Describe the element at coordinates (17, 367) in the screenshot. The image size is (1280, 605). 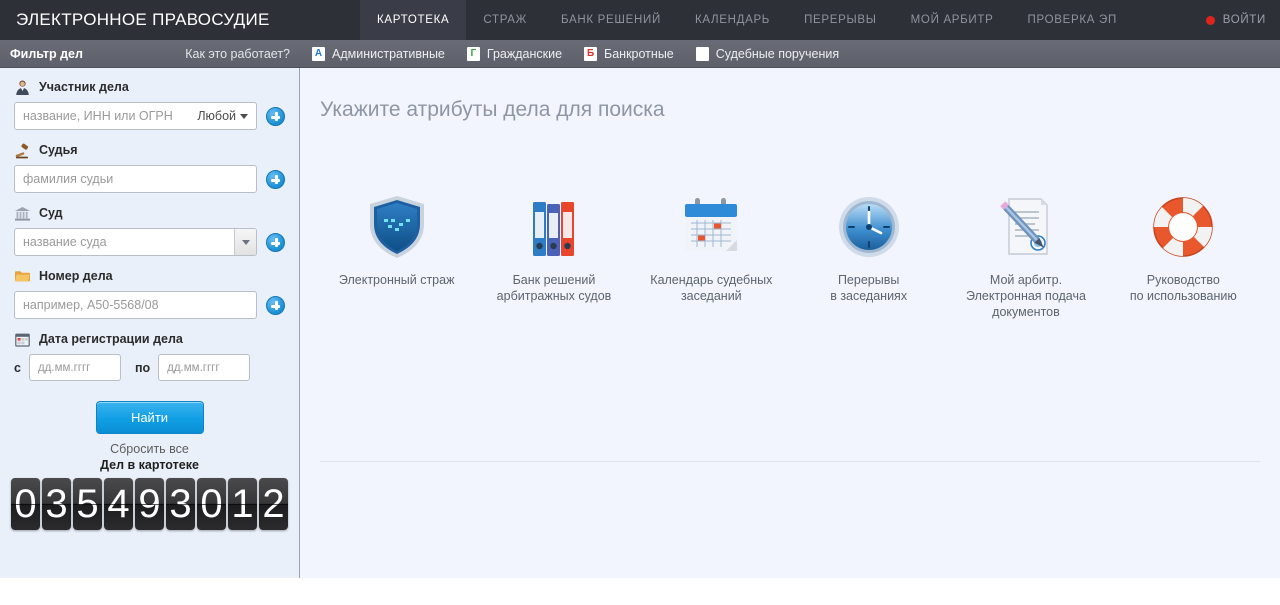
I see `date-from-label: с` at that location.